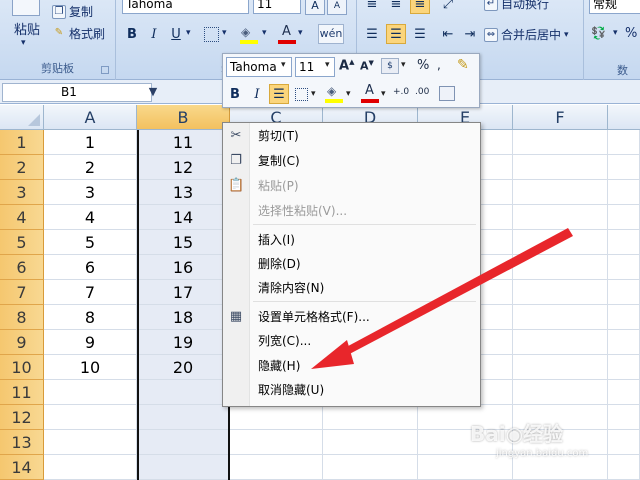  I want to click on increase-indent-icon: ⇥, so click(470, 34).